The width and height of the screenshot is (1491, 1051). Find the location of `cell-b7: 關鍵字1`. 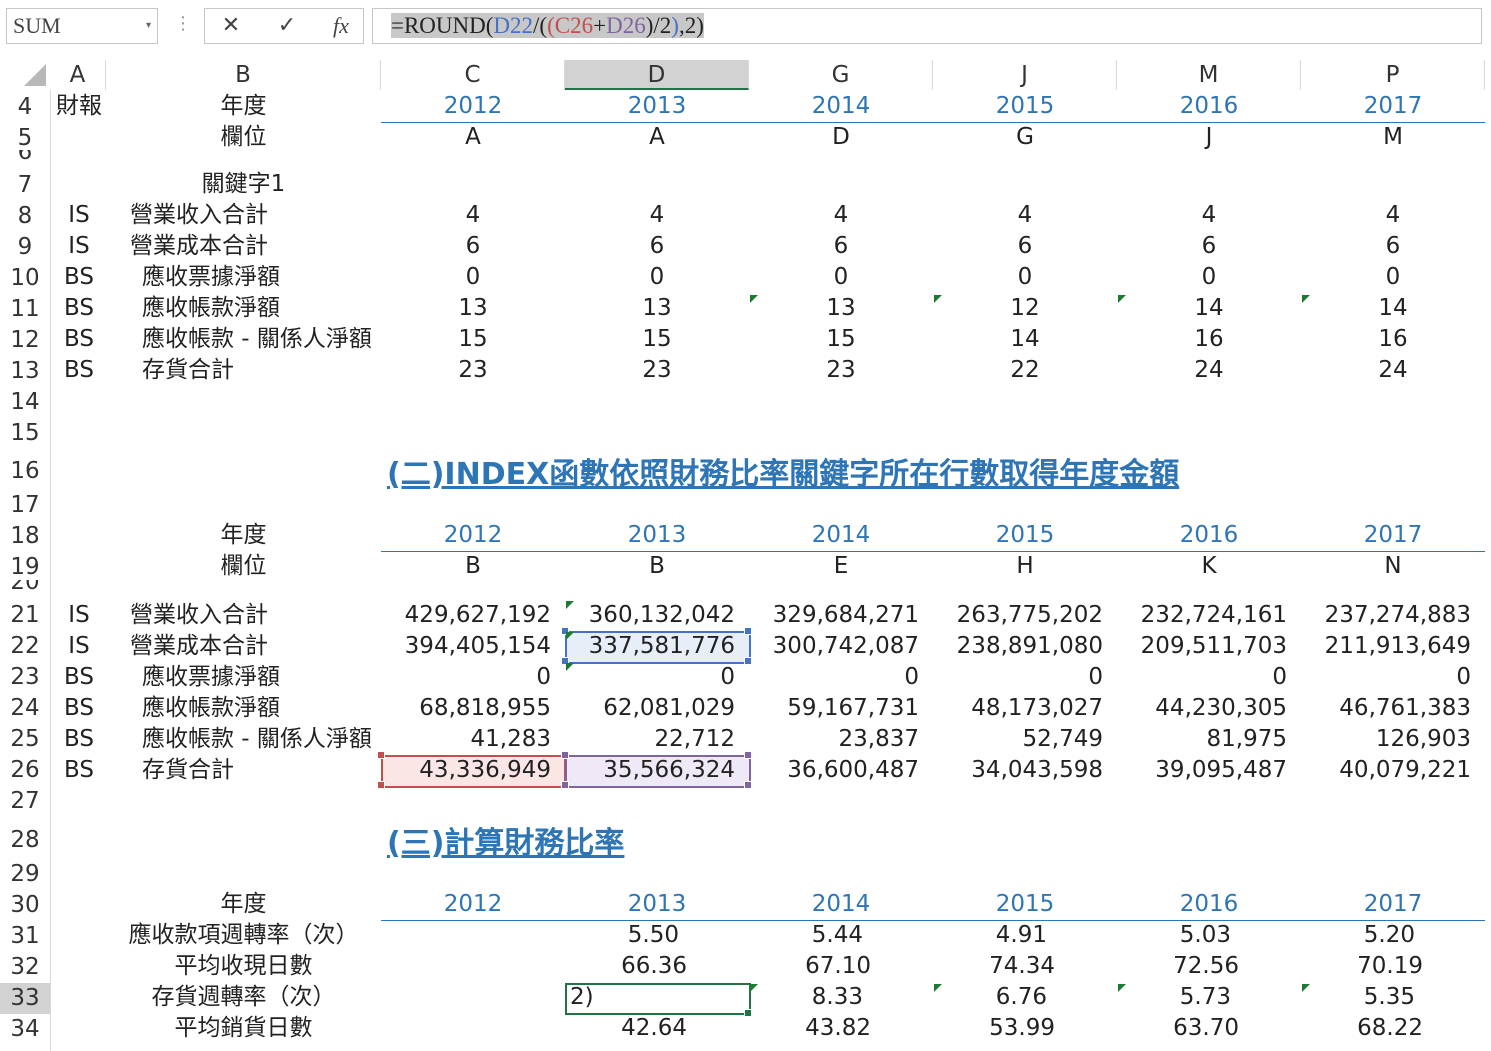

cell-b7: 關鍵字1 is located at coordinates (243, 184).